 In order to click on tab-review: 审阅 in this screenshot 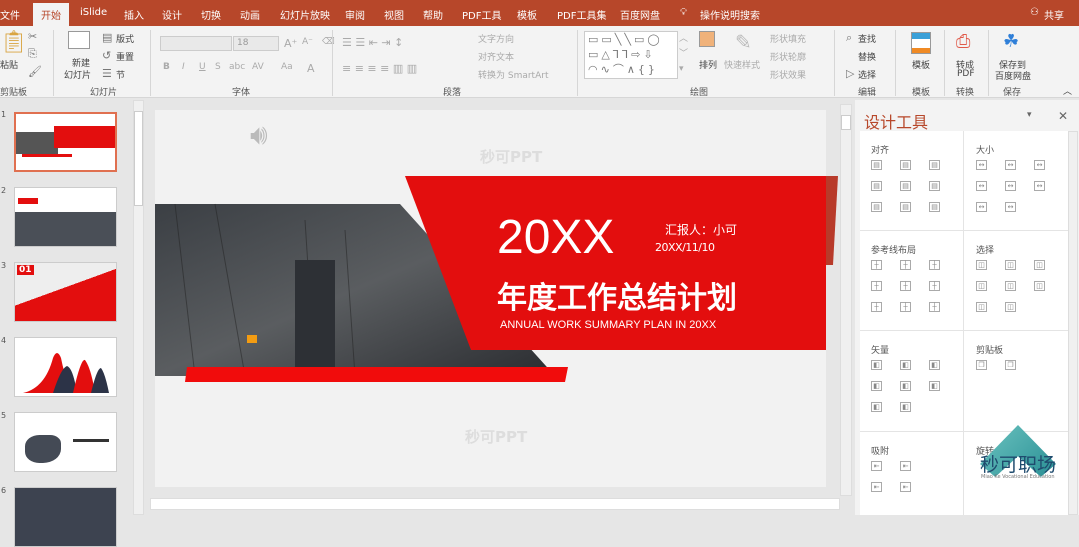, I will do `click(355, 14)`.